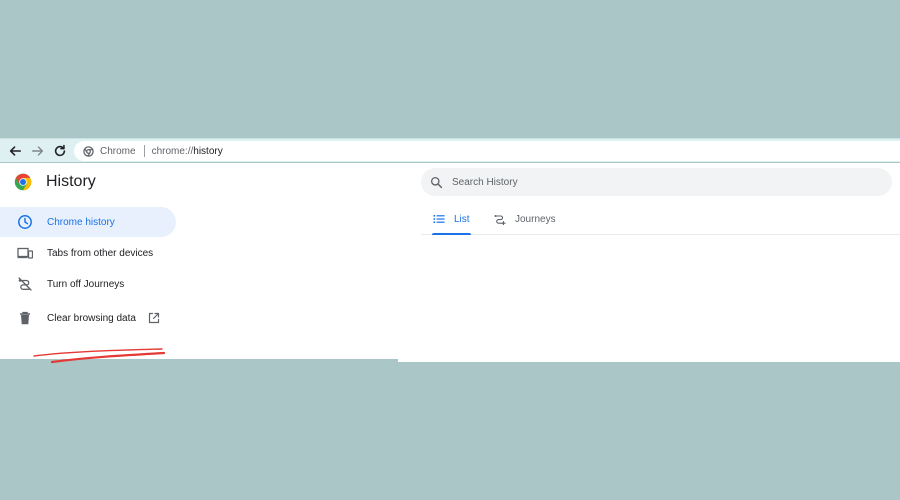  What do you see at coordinates (172, 151) in the screenshot?
I see `omnibox-url-scheme: chrome://` at bounding box center [172, 151].